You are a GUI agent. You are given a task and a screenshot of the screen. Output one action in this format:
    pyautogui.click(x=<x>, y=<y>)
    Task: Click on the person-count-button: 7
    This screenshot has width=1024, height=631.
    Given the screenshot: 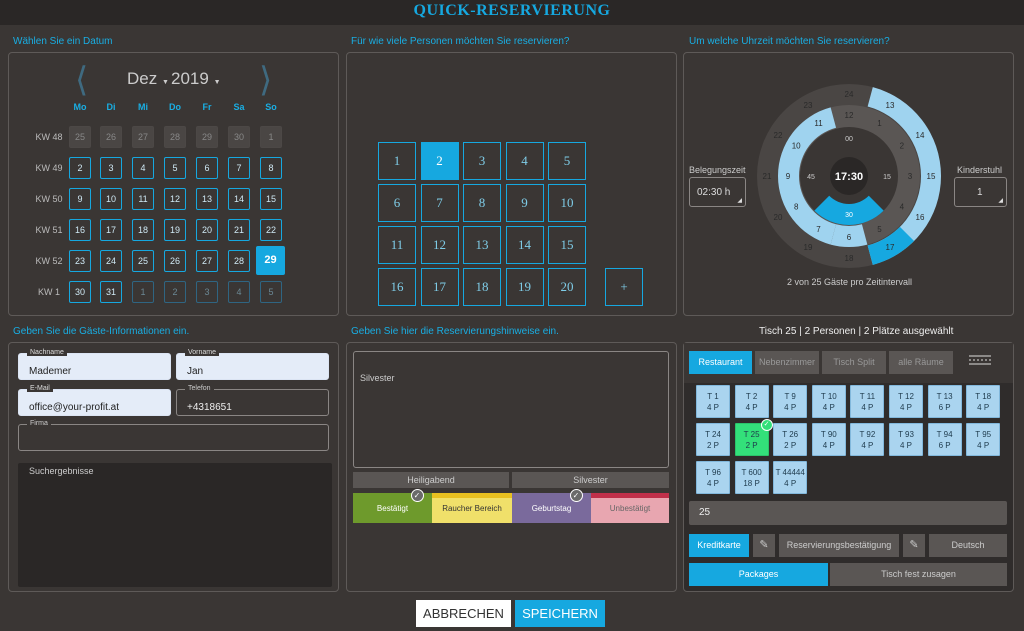 What is the action you would take?
    pyautogui.click(x=439, y=203)
    